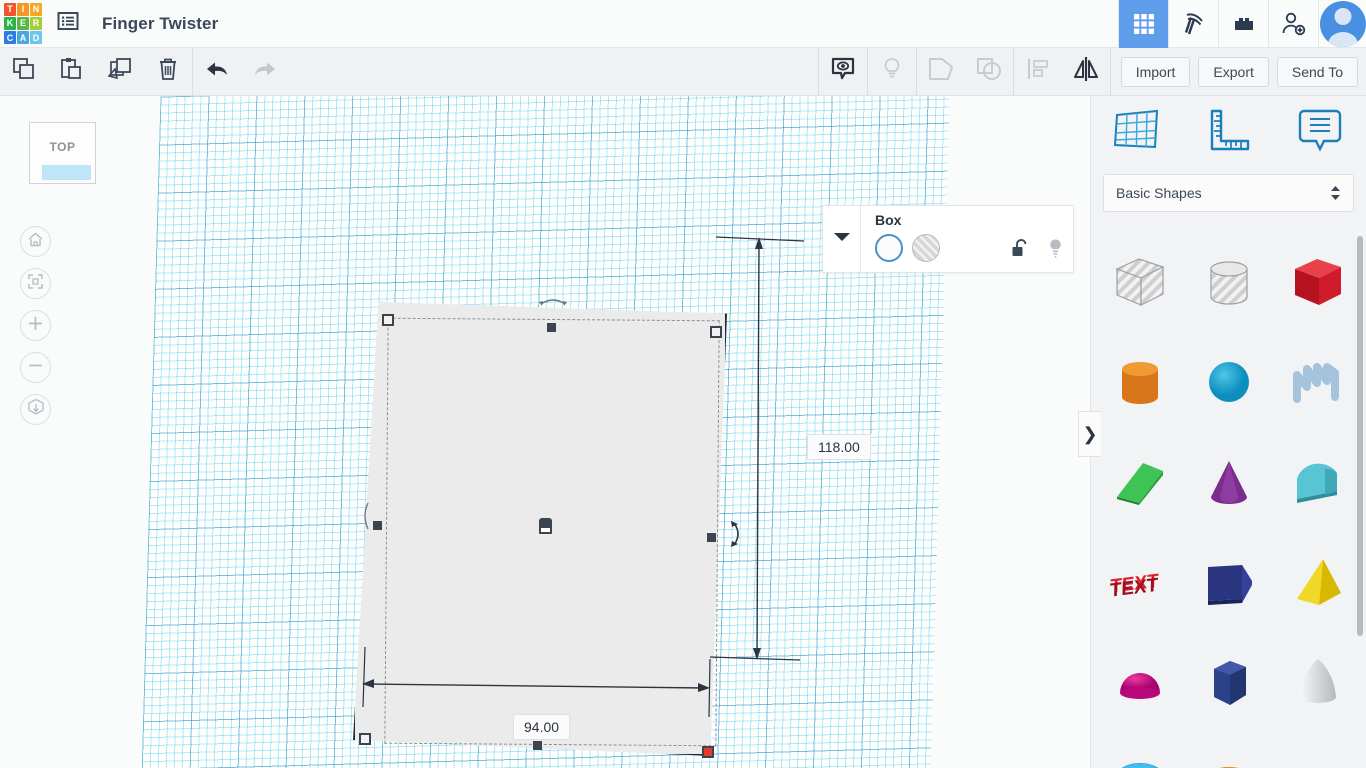 The width and height of the screenshot is (1366, 768). I want to click on shape-gallery: TEXT TEXT, so click(1228, 496).